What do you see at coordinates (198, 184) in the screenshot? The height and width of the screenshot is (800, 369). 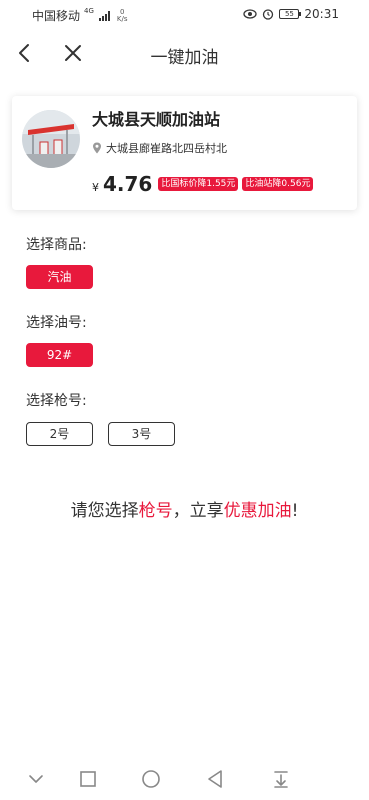 I see `discount-badge-national: 比国标价降1.55元` at bounding box center [198, 184].